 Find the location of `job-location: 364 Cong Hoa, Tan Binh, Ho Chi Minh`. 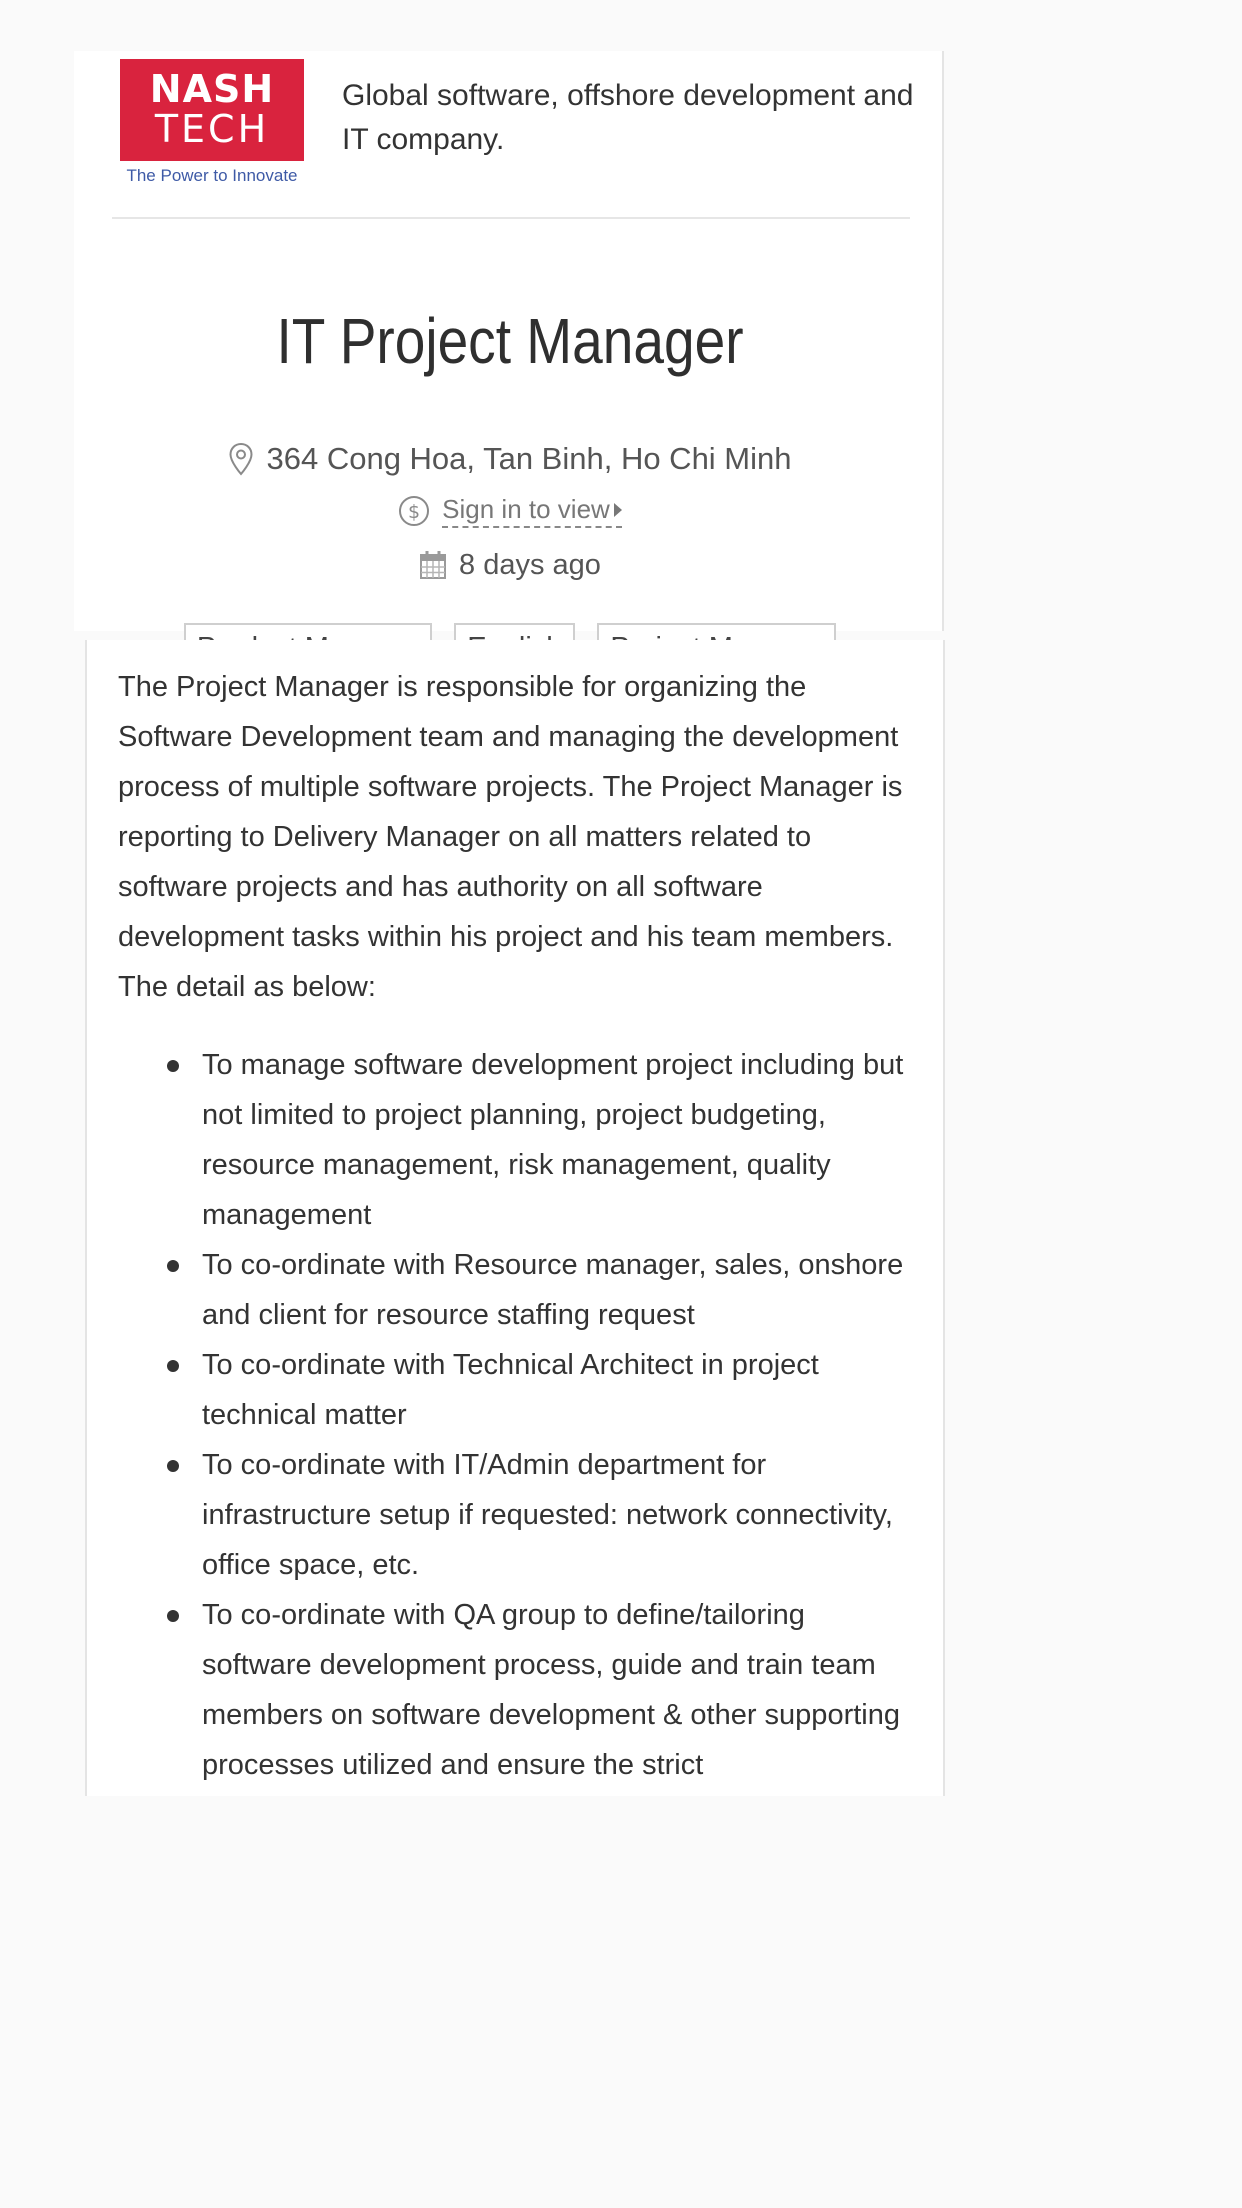

job-location: 364 Cong Hoa, Tan Binh, Ho Chi Minh is located at coordinates (510, 459).